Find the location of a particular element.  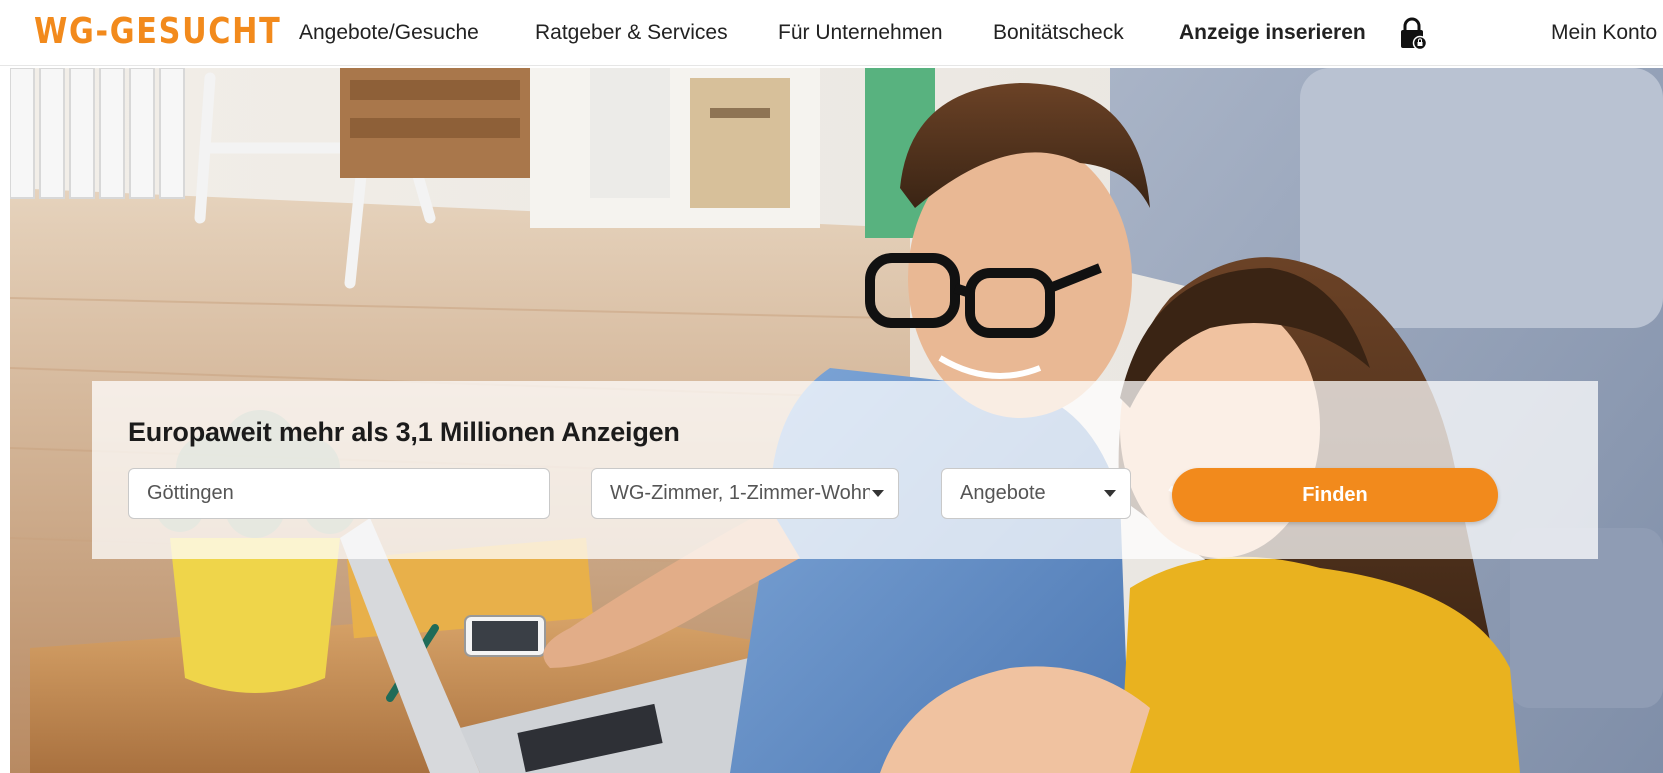

nav-mein-konto: Mein Konto is located at coordinates (1604, 33).